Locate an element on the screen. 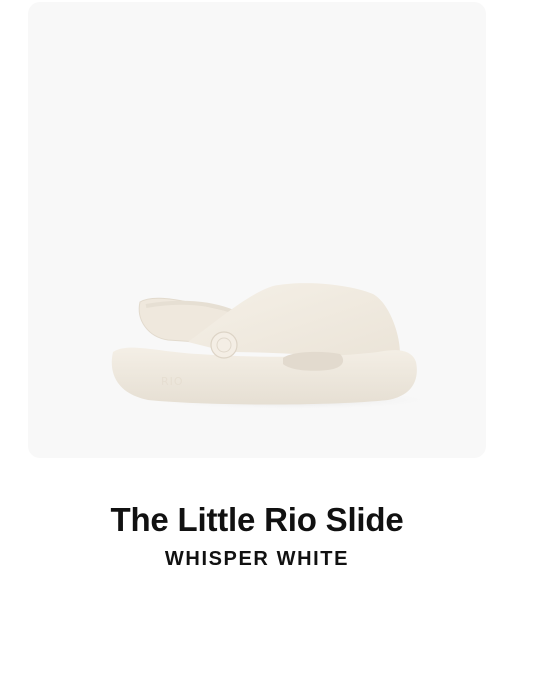  product-info: The Little Rio Slide WHISPER WHITE is located at coordinates (257, 535).